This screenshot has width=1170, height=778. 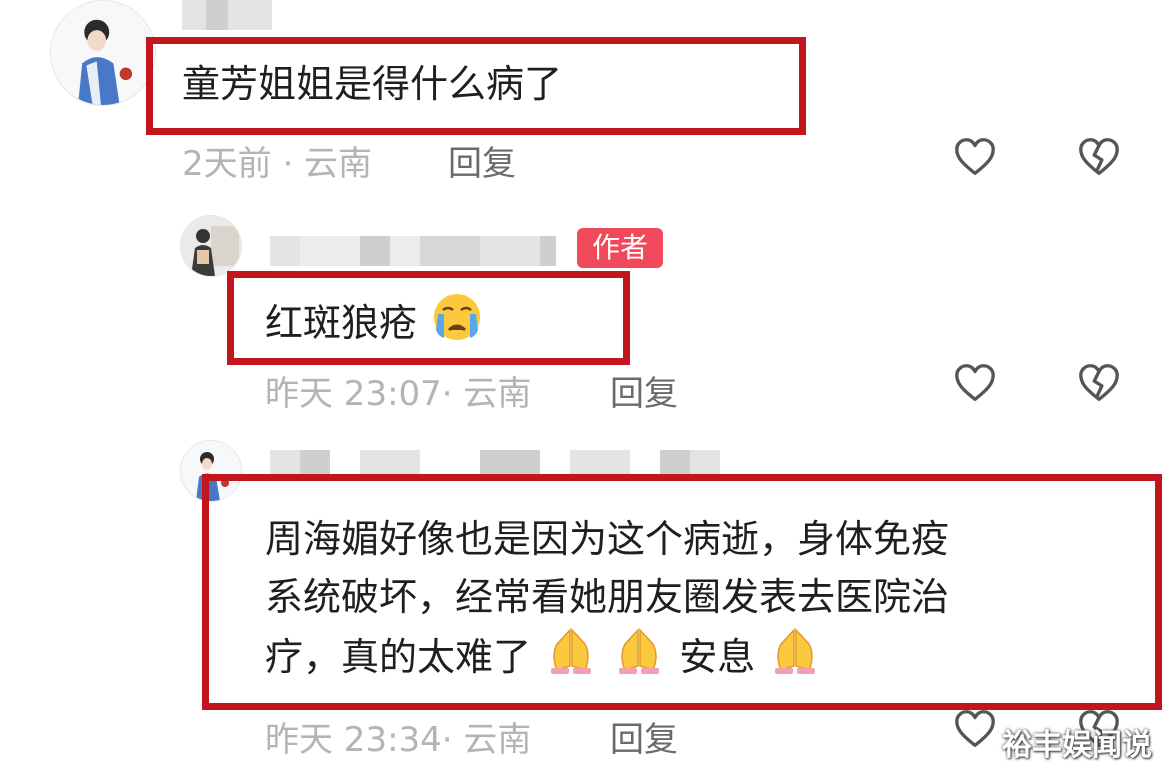 I want to click on author-badge: 作者, so click(x=620, y=248).